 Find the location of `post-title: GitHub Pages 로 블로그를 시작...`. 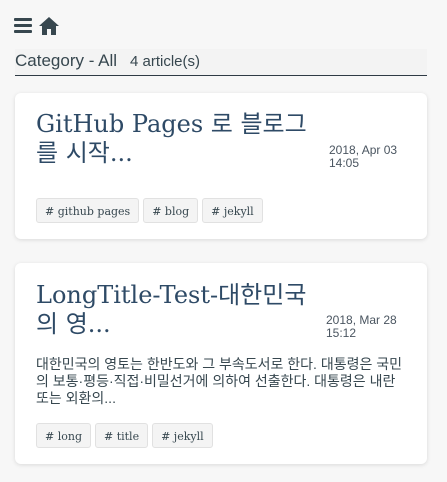

post-title: GitHub Pages 로 블로그를 시작... is located at coordinates (178, 139).